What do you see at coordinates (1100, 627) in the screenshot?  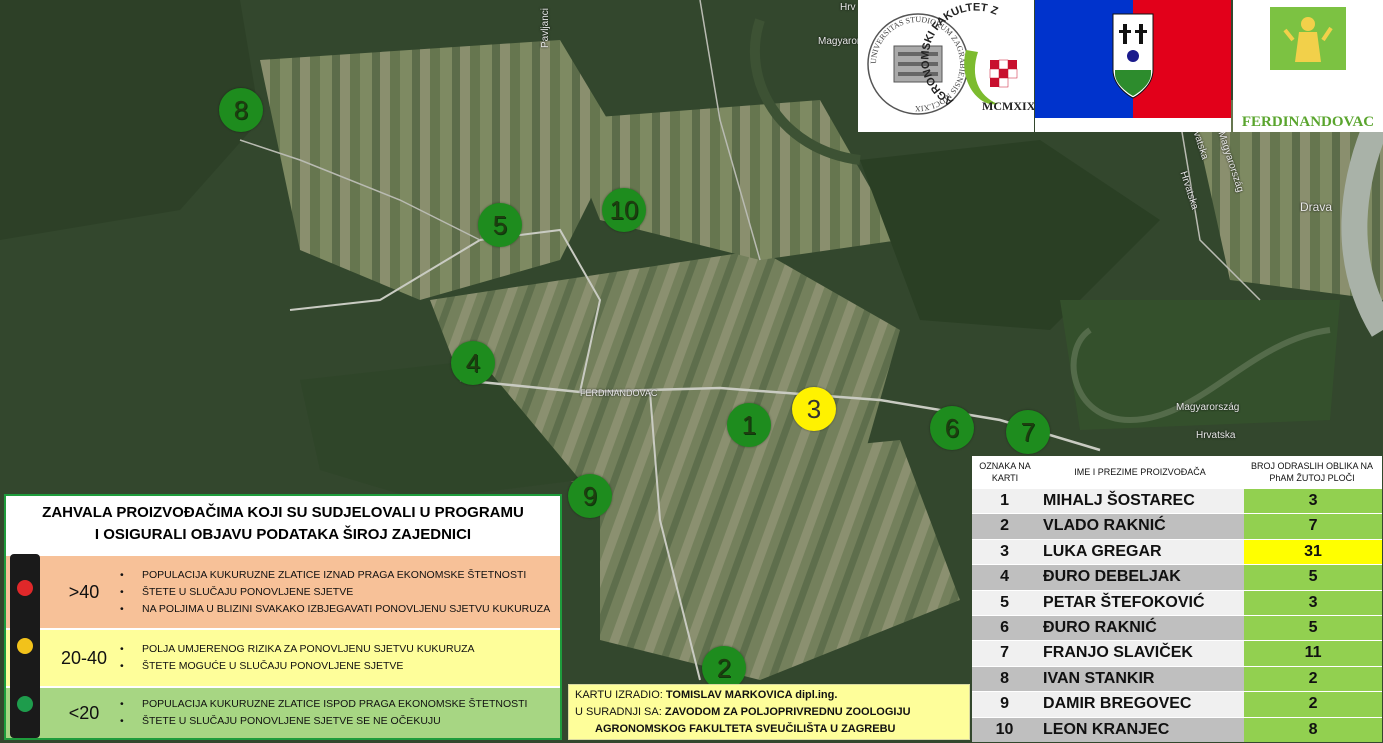 I see `row-name: ĐURO RAKNIĆ` at bounding box center [1100, 627].